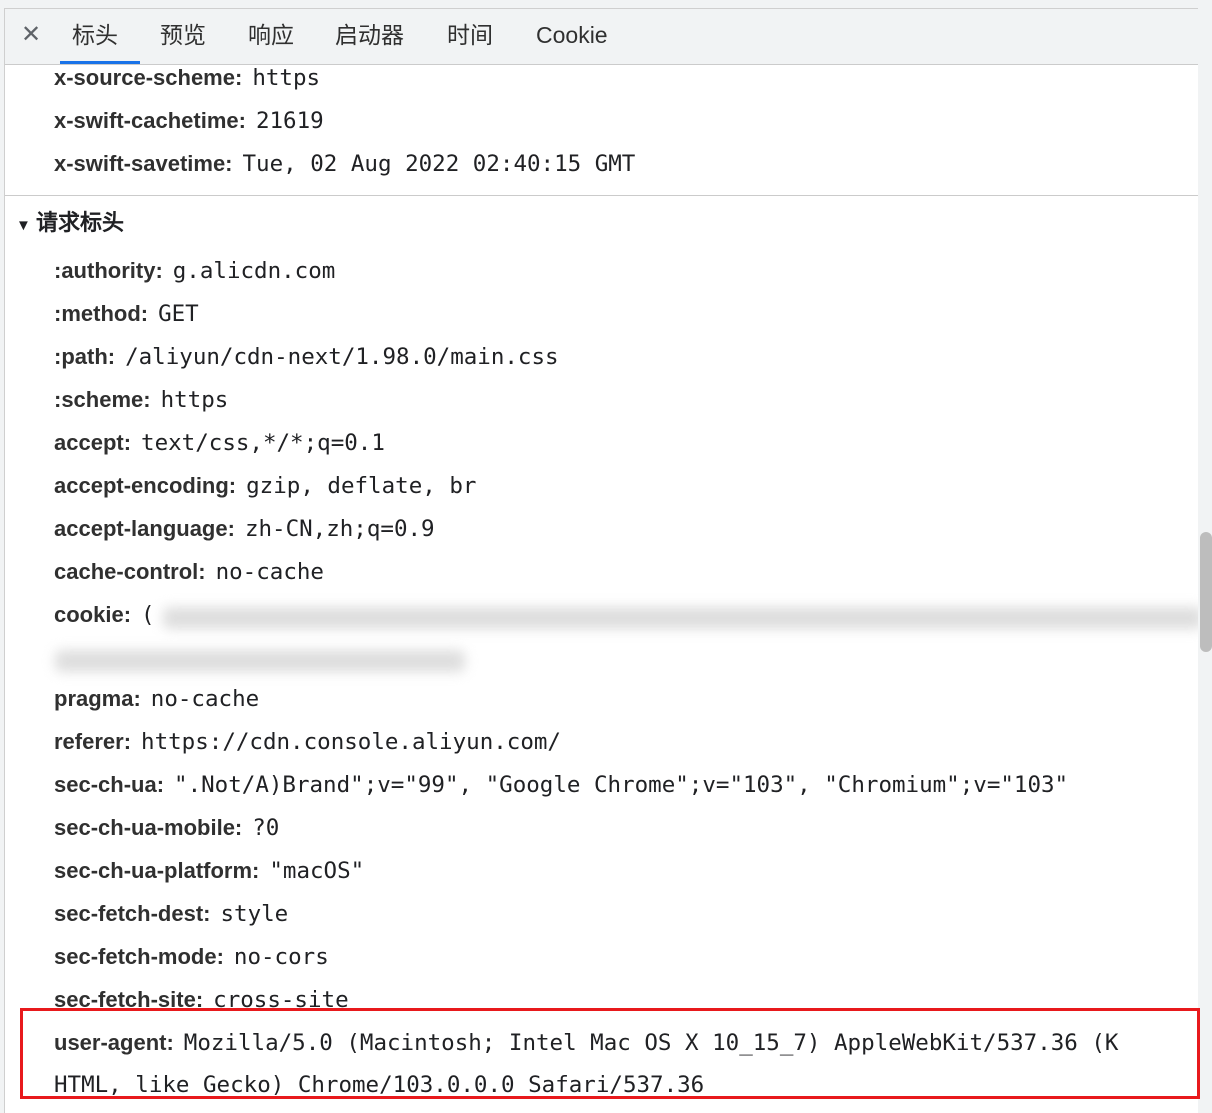  What do you see at coordinates (263, 443) in the screenshot?
I see `header-value: text/css,*/*;q=0.1` at bounding box center [263, 443].